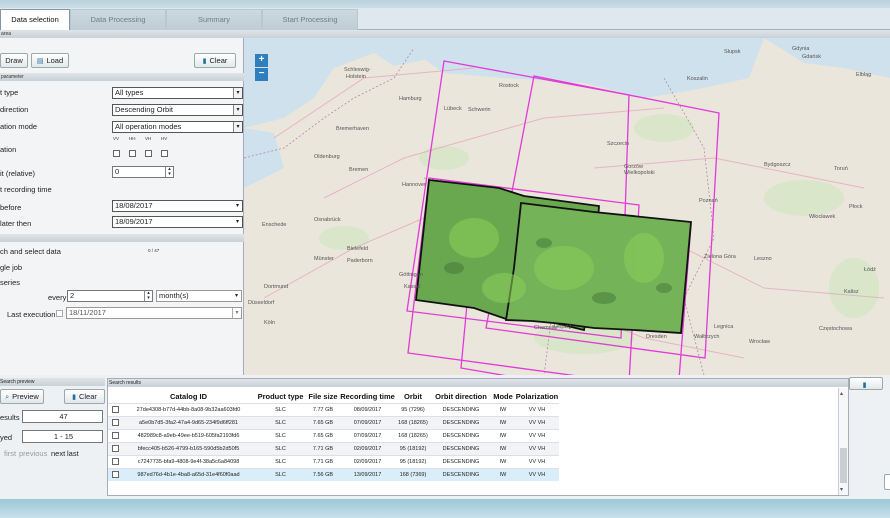 The width and height of the screenshot is (890, 518). What do you see at coordinates (856, 207) in the screenshot?
I see `map-label: Płock` at bounding box center [856, 207].